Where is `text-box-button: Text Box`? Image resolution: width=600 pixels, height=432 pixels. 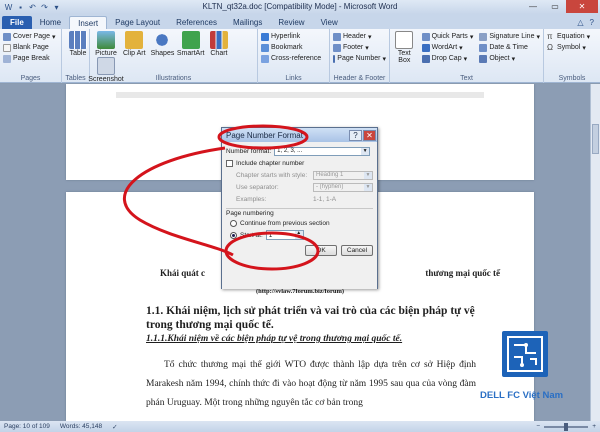 text-box-button: Text Box is located at coordinates (404, 47).